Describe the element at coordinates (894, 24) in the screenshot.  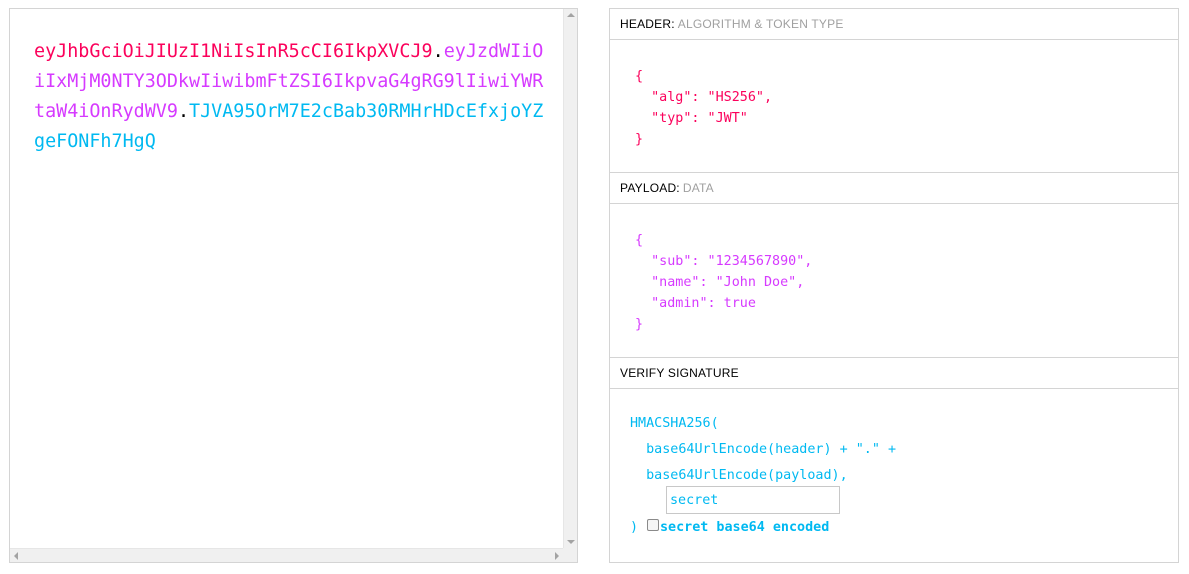
I see `header-panel-title: HEADER: ALGORITHM & TOKEN TYPE` at that location.